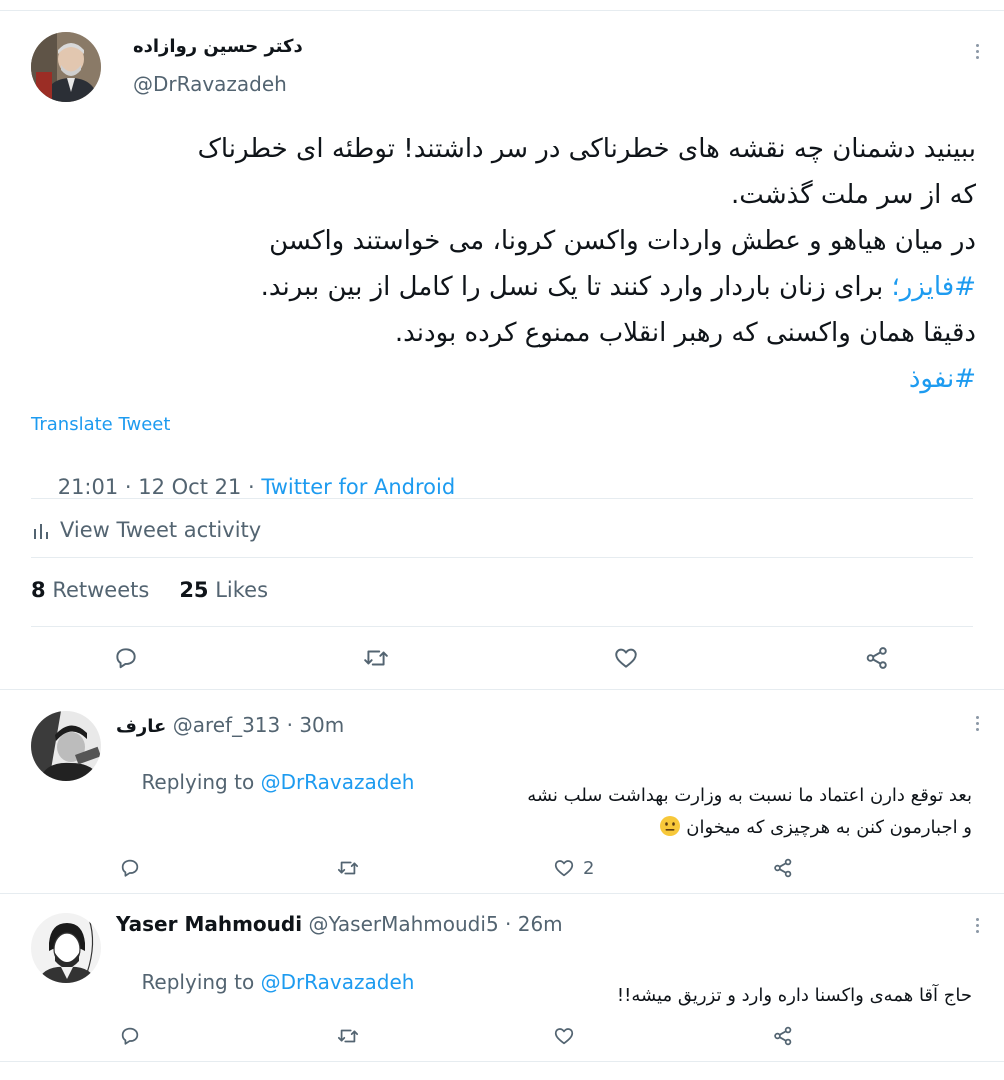 The image size is (1004, 1080). What do you see at coordinates (502, 498) in the screenshot?
I see `meta-divider` at bounding box center [502, 498].